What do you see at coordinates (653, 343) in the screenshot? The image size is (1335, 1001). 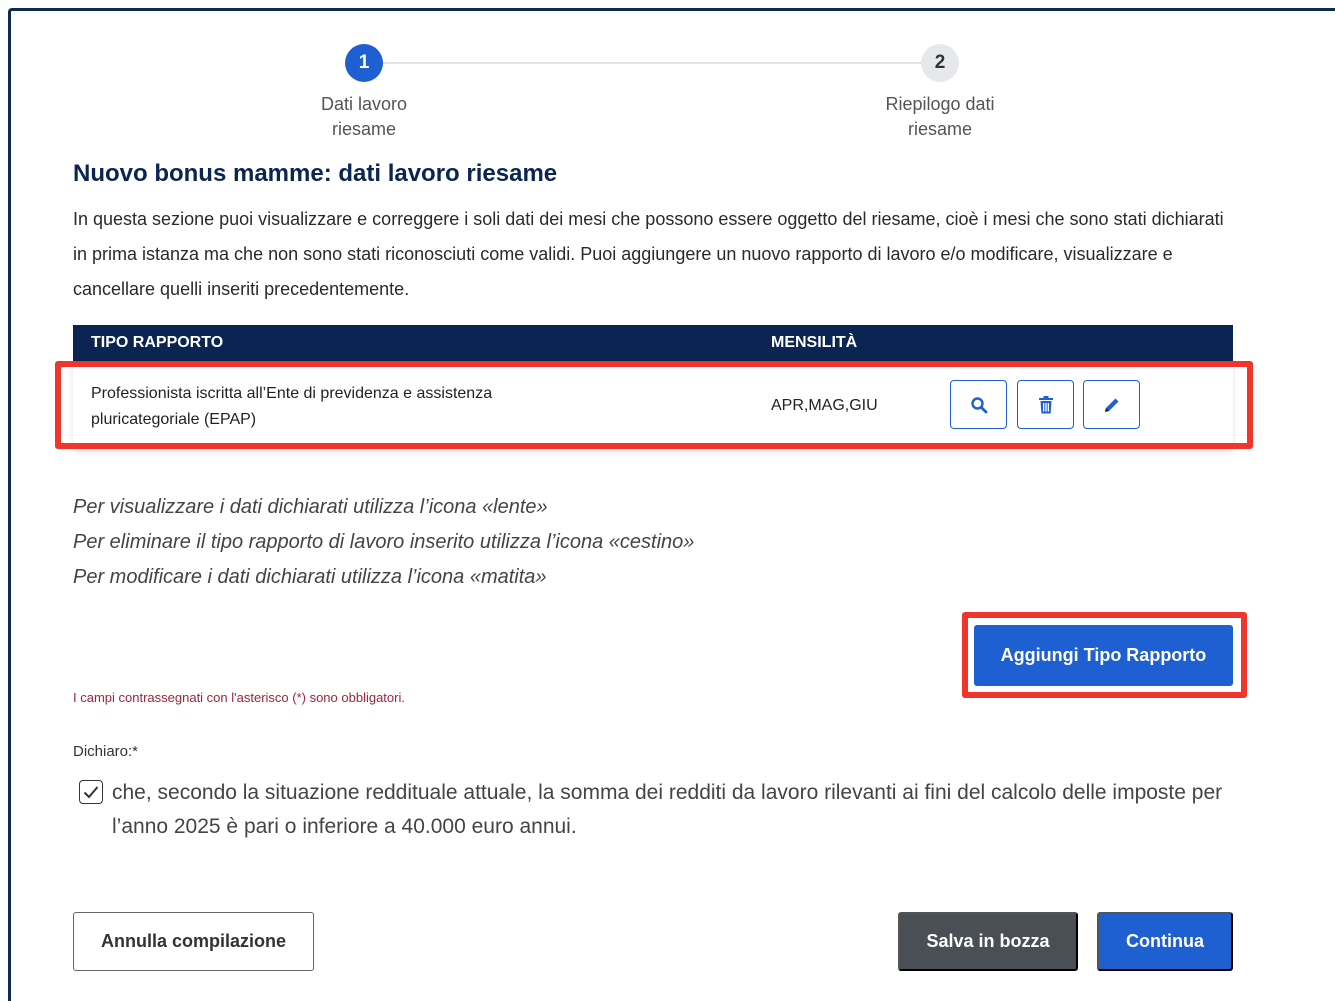 I see `table-header: TIPO RAPPORTO MENSILITÀ` at bounding box center [653, 343].